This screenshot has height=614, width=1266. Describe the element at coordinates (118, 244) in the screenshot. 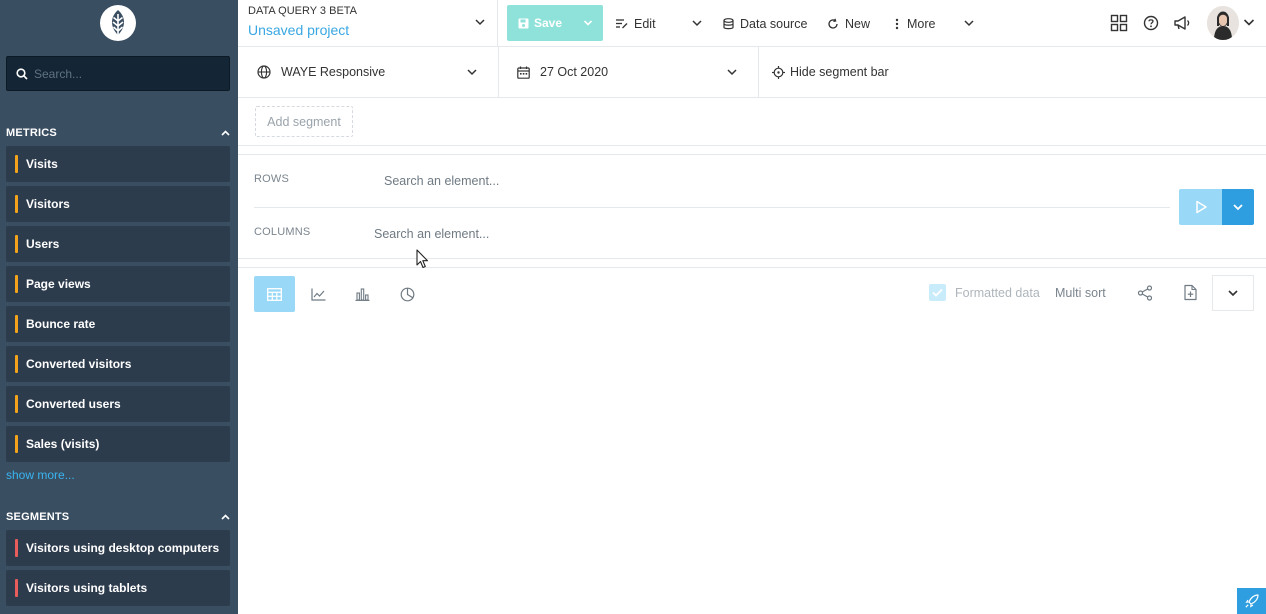

I see `metric-item-users: Users` at that location.